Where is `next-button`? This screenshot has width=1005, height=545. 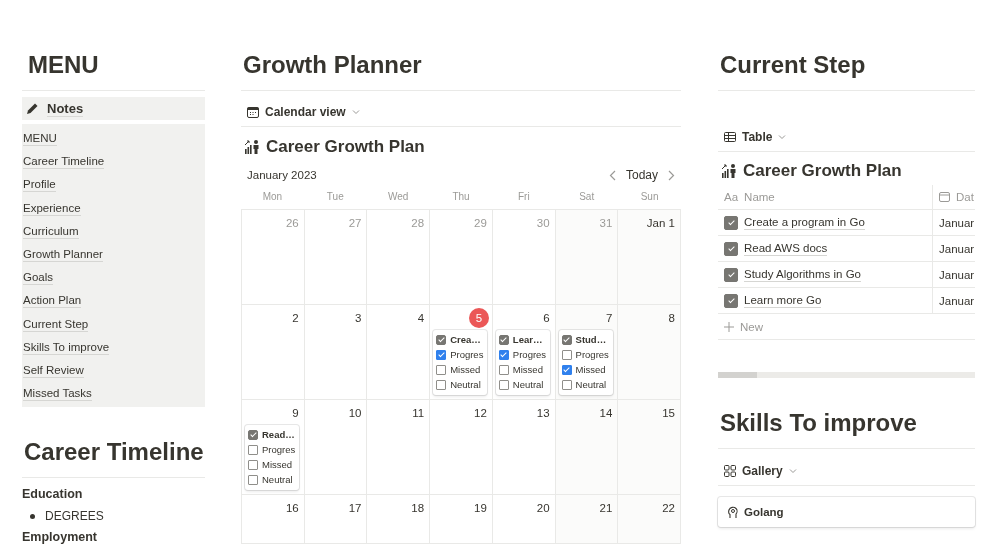
next-button is located at coordinates (671, 175).